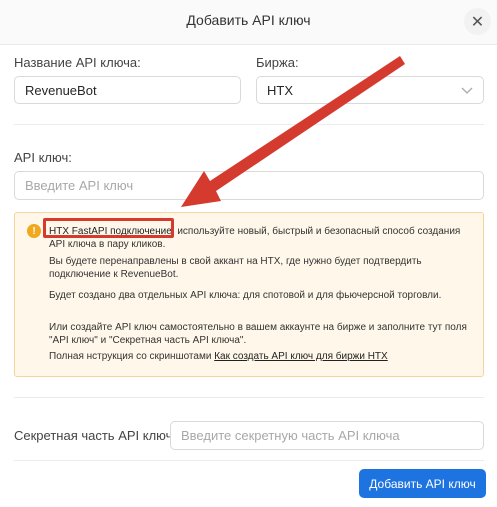 The width and height of the screenshot is (497, 507). I want to click on key-name-label: Название API ключа:, so click(77, 62).